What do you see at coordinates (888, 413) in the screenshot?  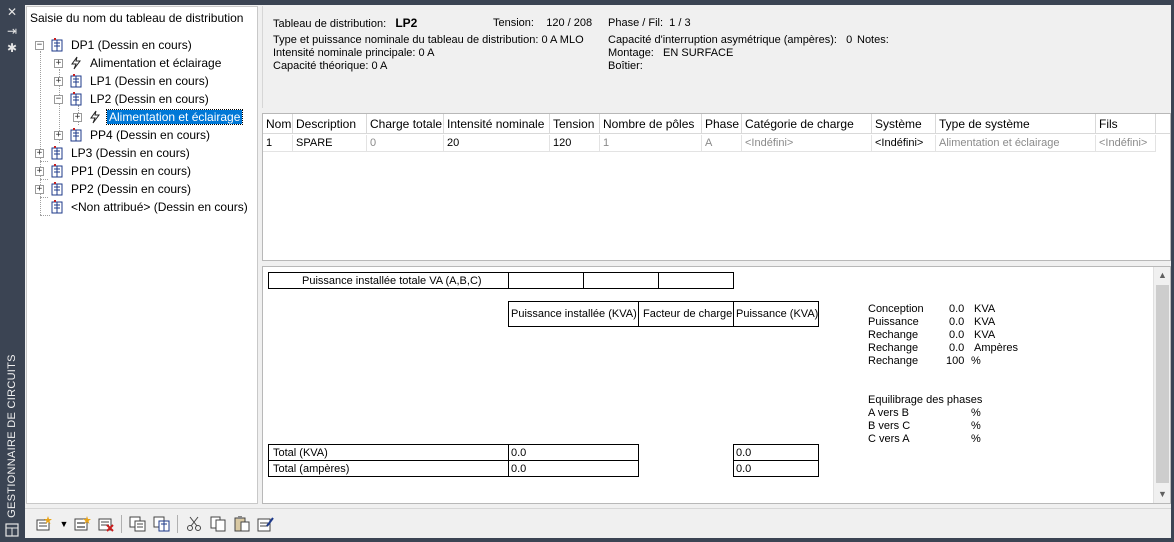 I see `balance-label: A vers B` at bounding box center [888, 413].